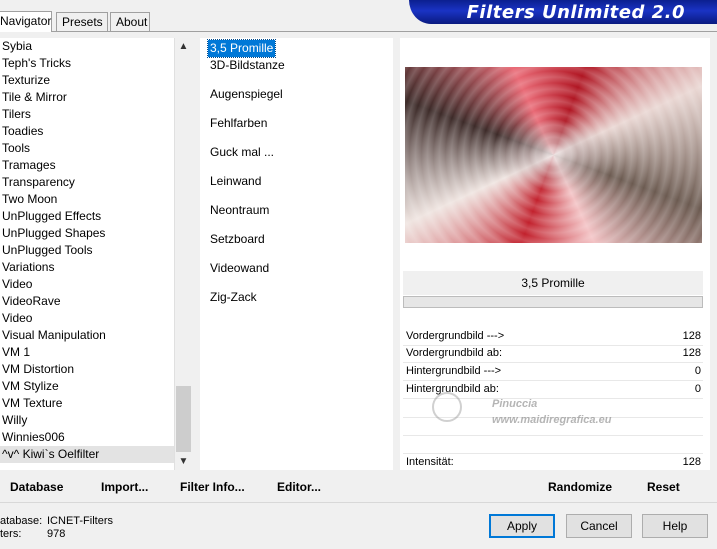 The height and width of the screenshot is (549, 717). I want to click on watermark: Pinuccia www.maidiregrafica.eu, so click(522, 410).